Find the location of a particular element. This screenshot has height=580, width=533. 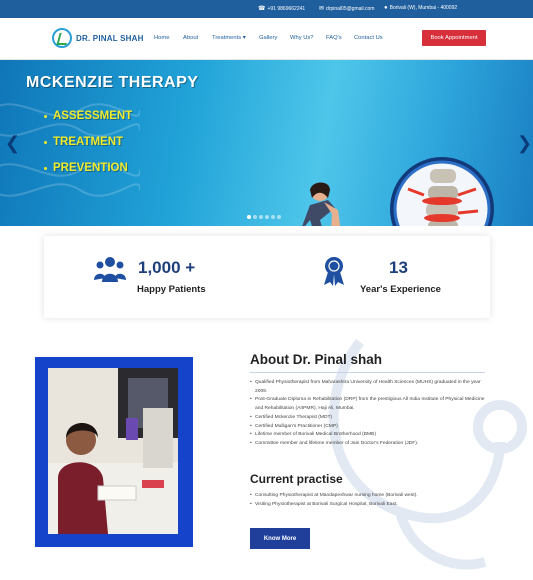

book-appointment-button: Book Appointment is located at coordinates (454, 38).